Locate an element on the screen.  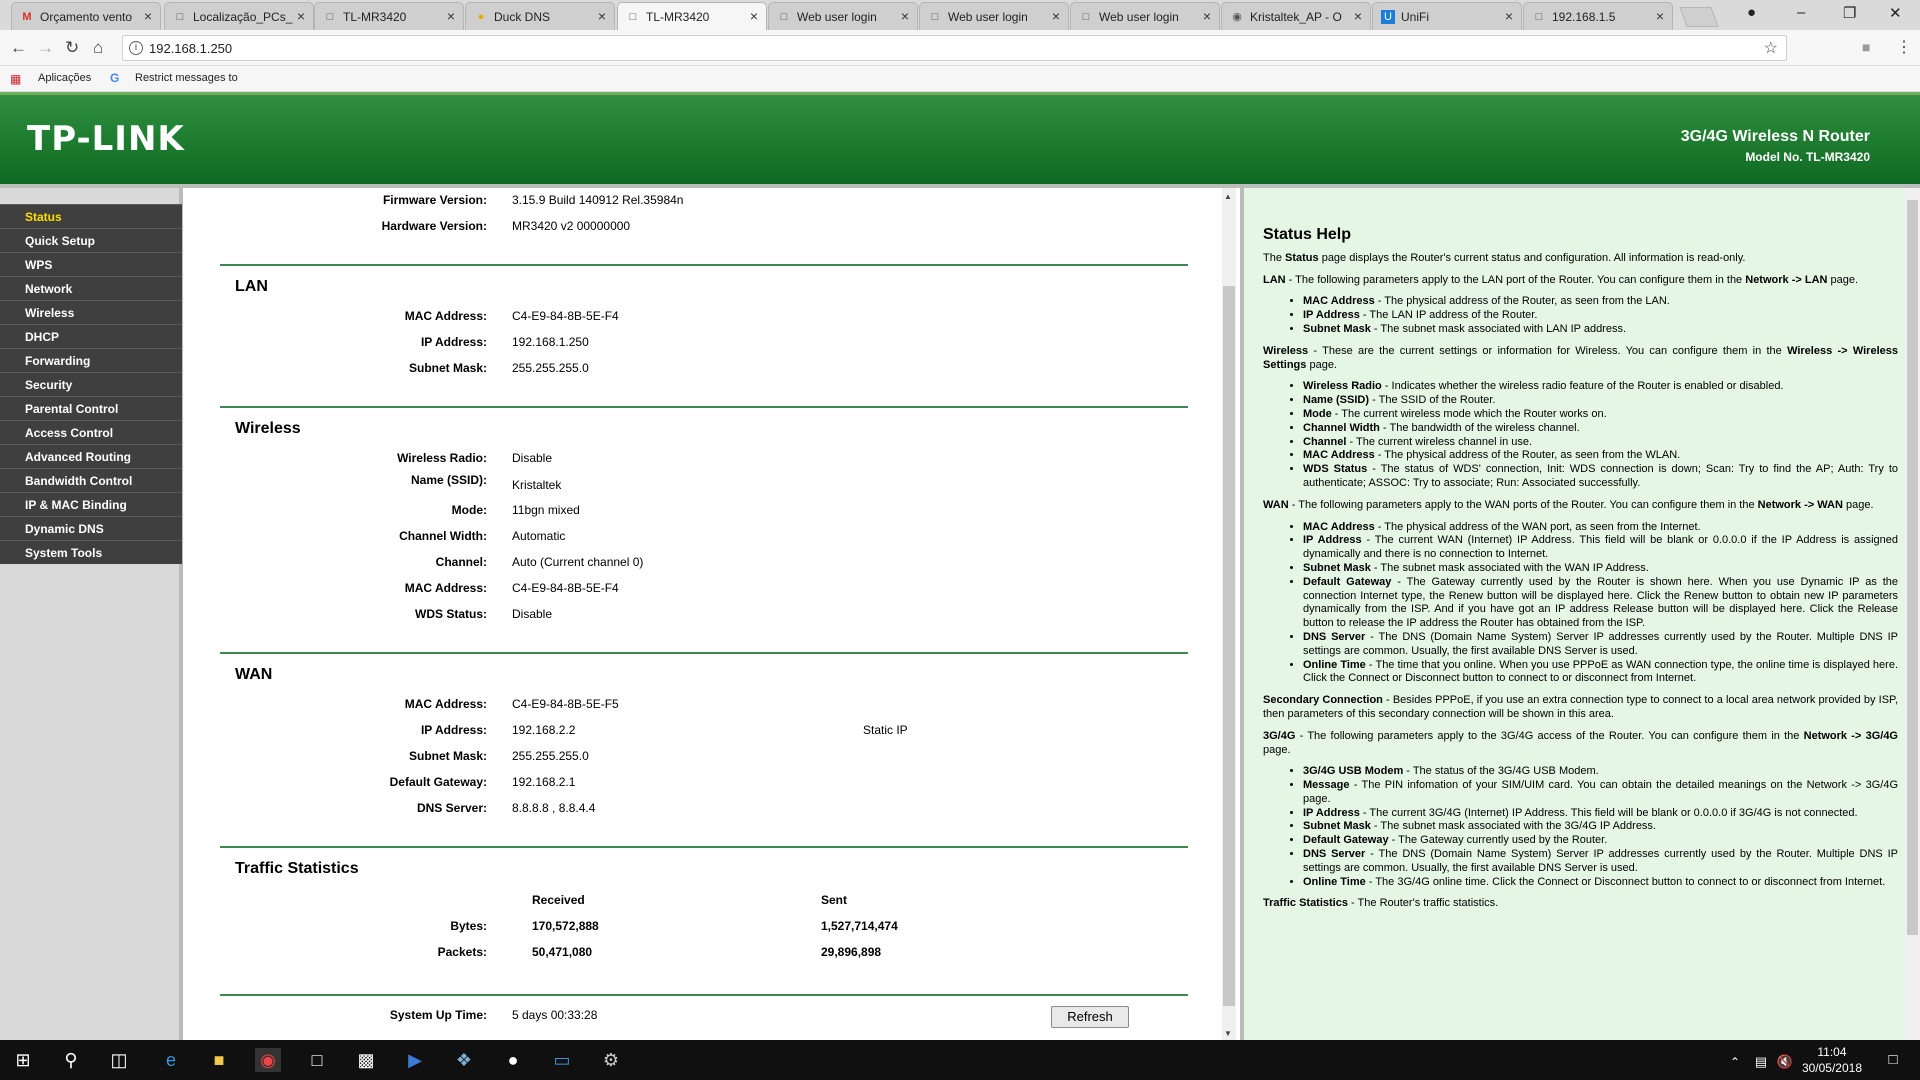
powershell-icon: ▶ is located at coordinates (415, 1060).